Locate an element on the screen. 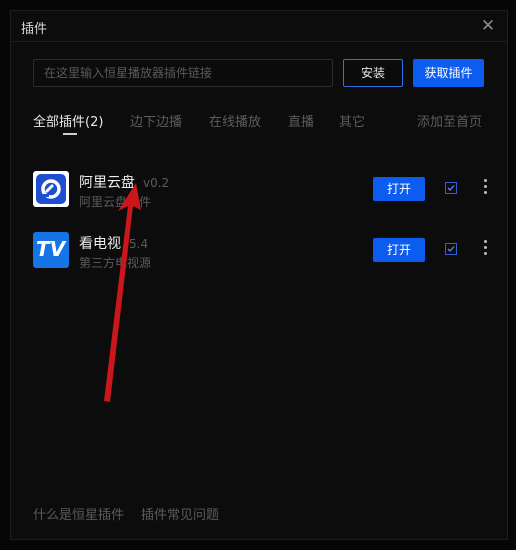 The image size is (516, 550). plugin-version: v0.2 is located at coordinates (156, 183).